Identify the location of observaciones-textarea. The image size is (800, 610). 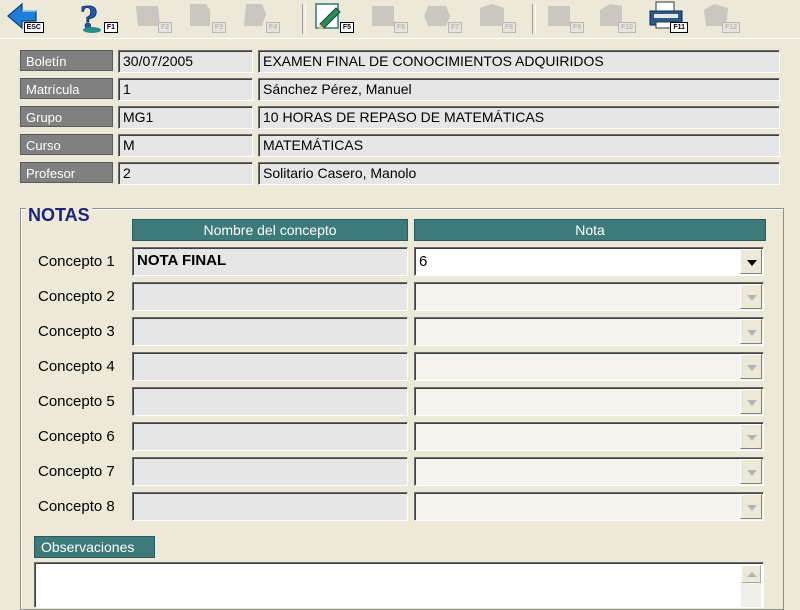
(399, 585).